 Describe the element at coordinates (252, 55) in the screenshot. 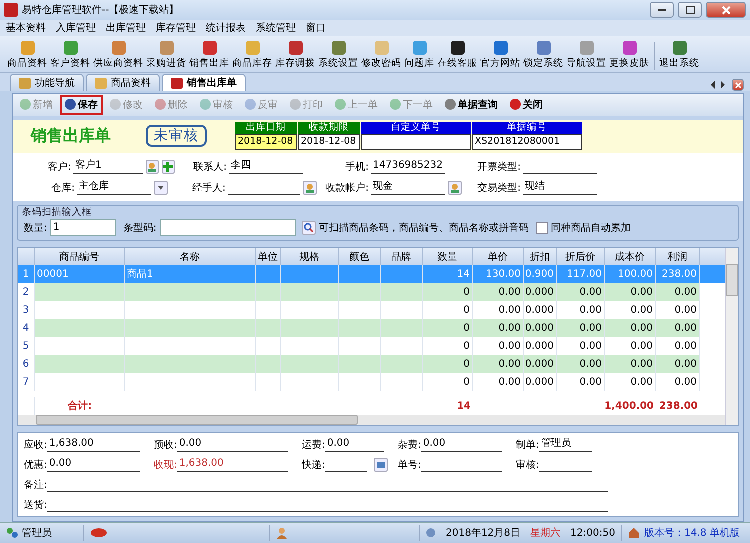

I see `toolbar-button: 商品库存` at that location.